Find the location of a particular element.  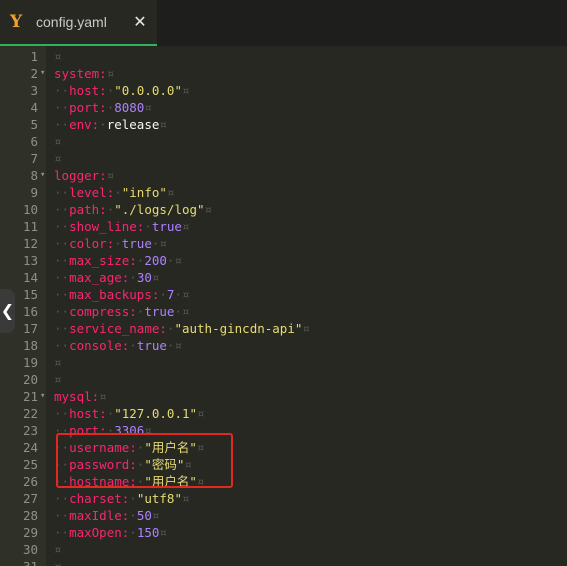

code-line: 23 ··port:·3306¤ is located at coordinates (283, 430).